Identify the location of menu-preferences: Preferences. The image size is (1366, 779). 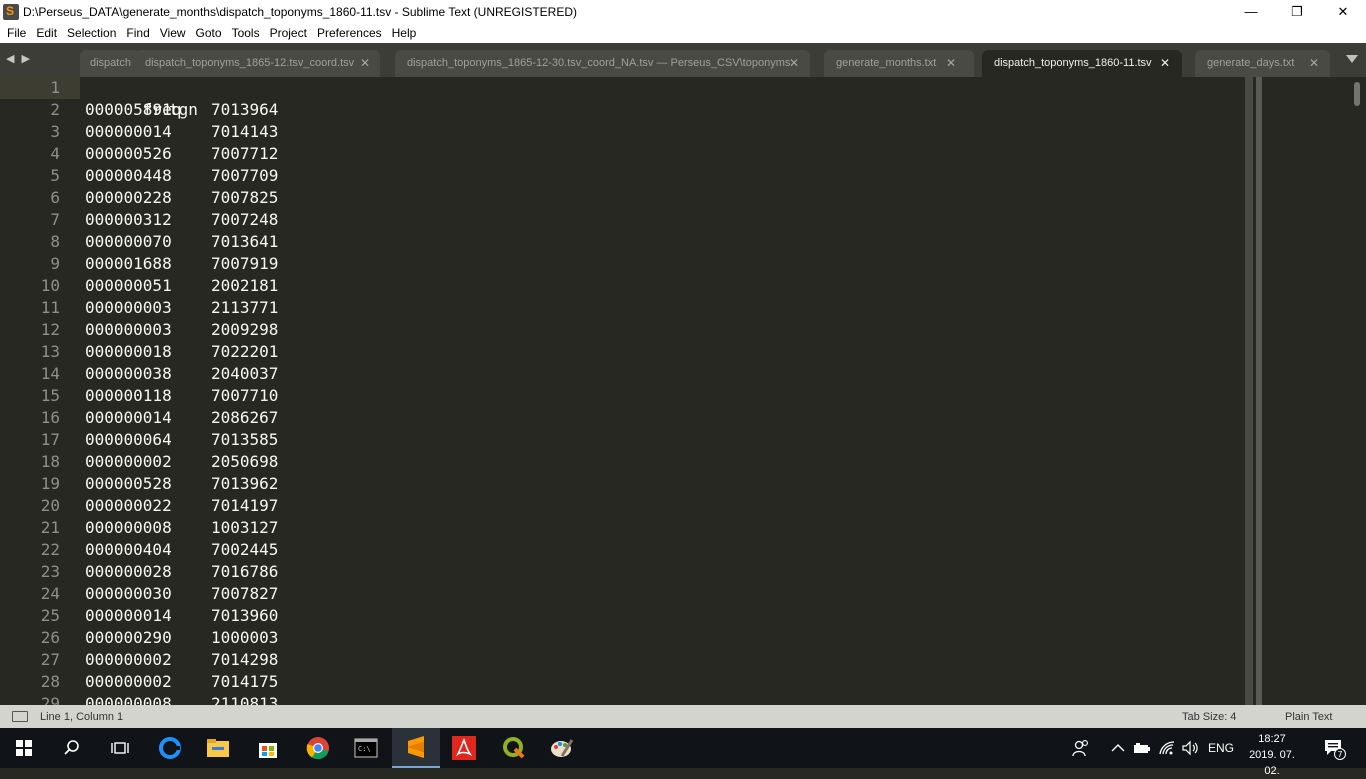
(349, 33).